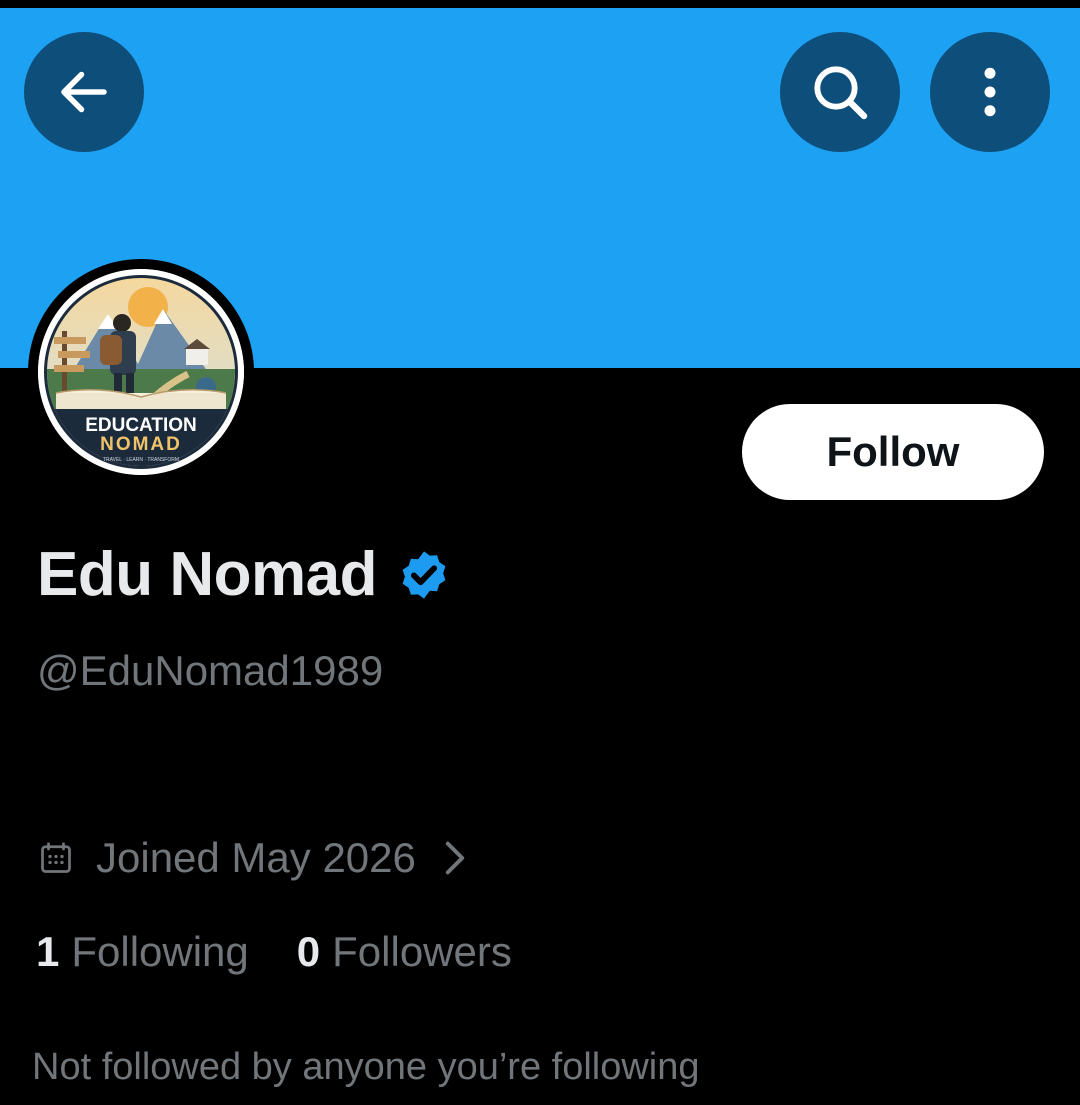  I want to click on avatar-tagline: TRAVEL · LEARN · TRANSFORM, so click(141, 460).